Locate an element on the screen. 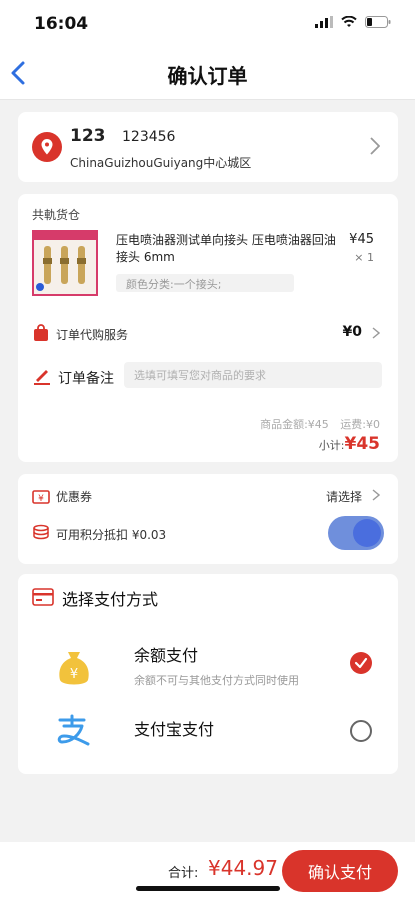 The height and width of the screenshot is (900, 415). bottom-bar: 合计: ¥44.97 确认支付 is located at coordinates (207, 871).